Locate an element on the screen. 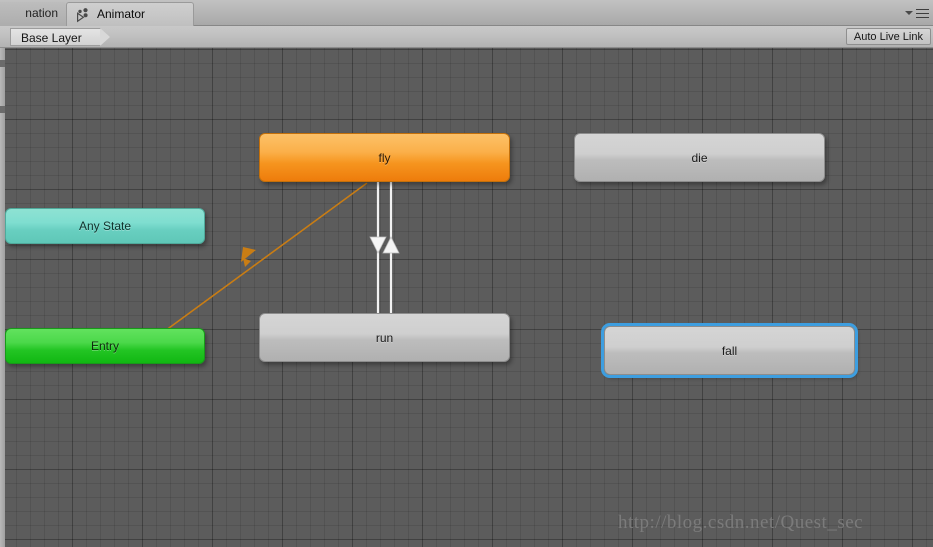 This screenshot has height=547, width=933. state-node-fall: fall is located at coordinates (729, 350).